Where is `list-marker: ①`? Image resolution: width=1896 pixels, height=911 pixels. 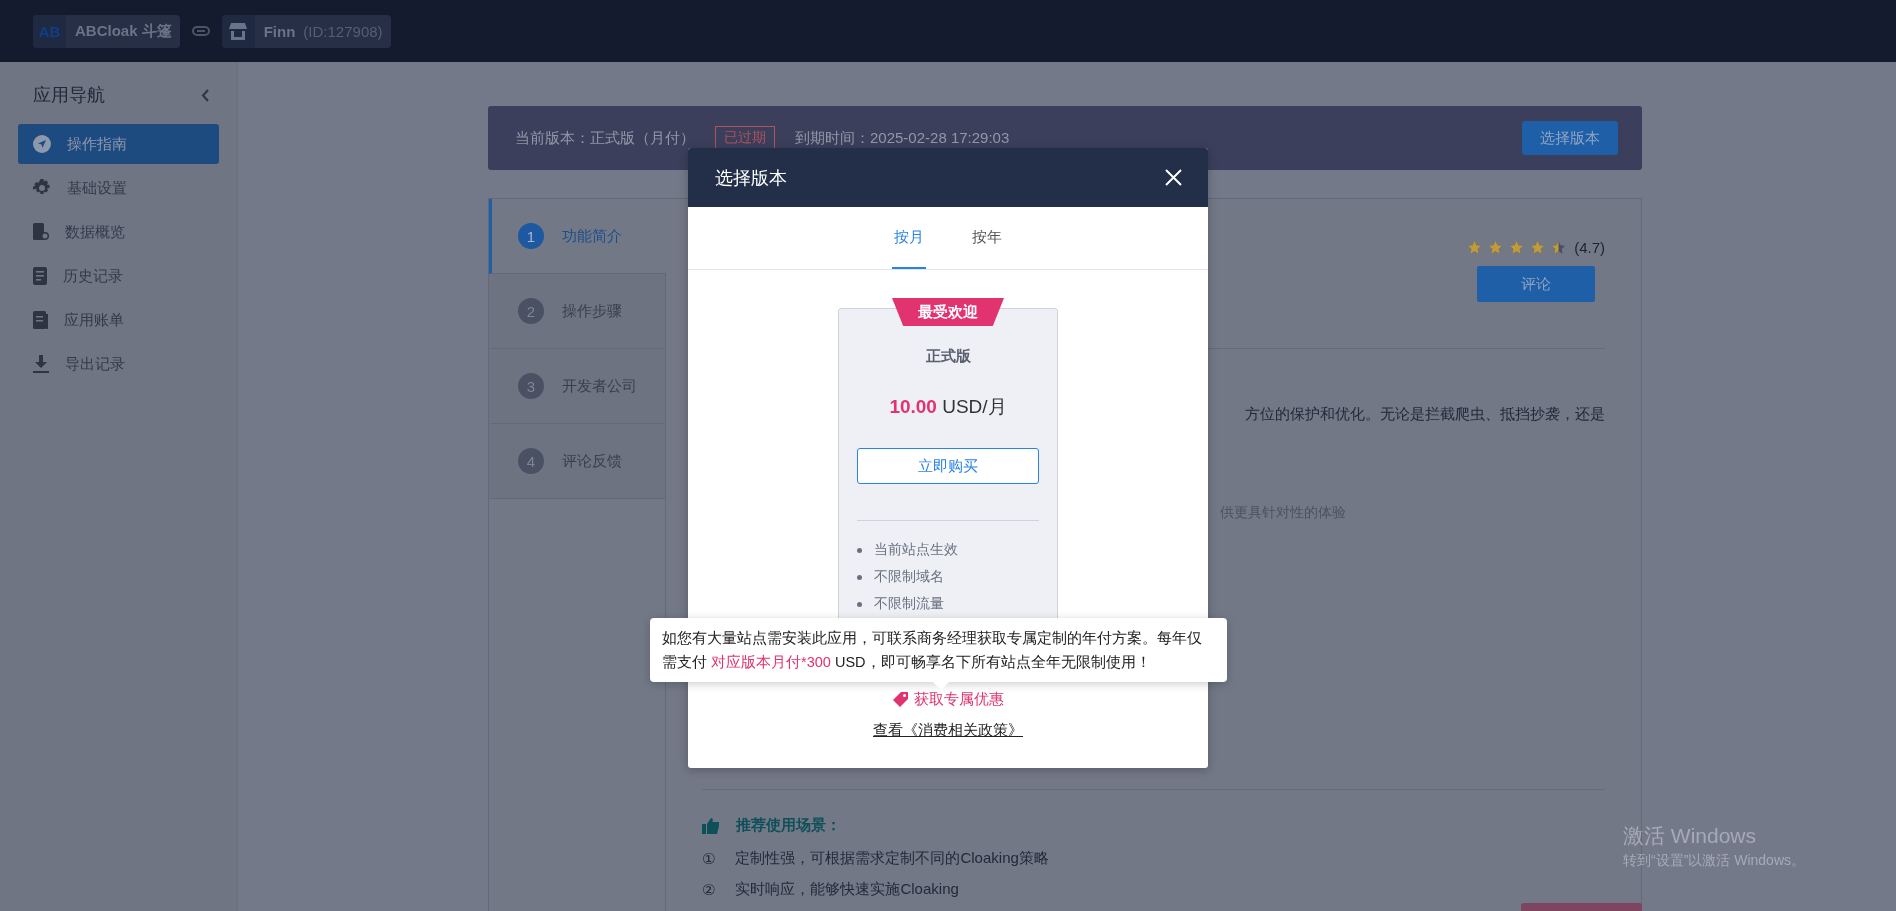
list-marker: ① is located at coordinates (709, 858).